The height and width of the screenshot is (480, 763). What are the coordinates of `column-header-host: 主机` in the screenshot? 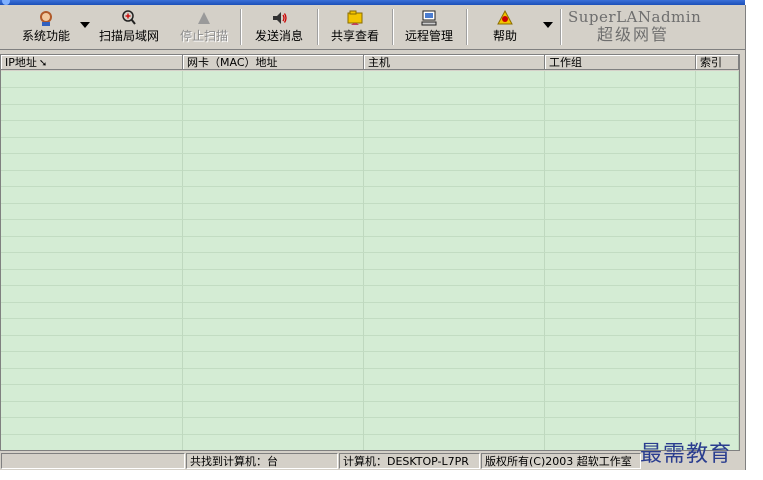 It's located at (454, 62).